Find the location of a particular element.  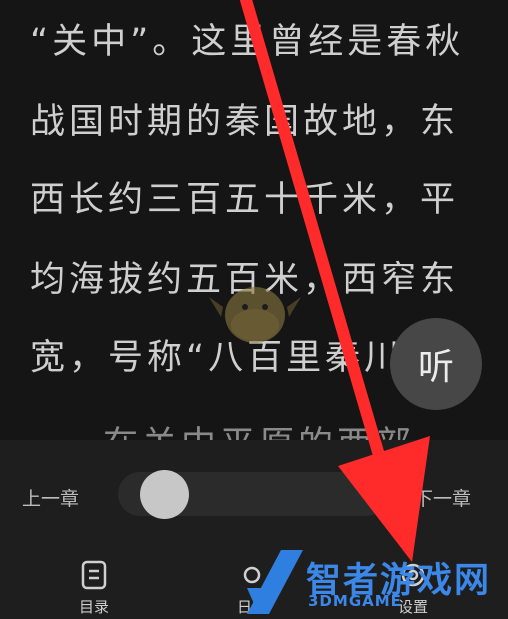

mascot-watermark-icon is located at coordinates (255, 315).